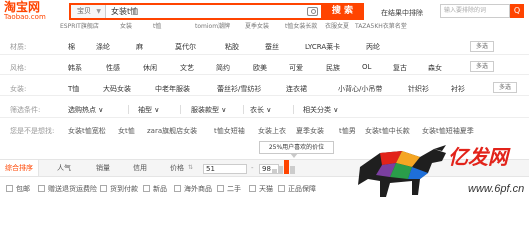  Describe the element at coordinates (103, 168) in the screenshot. I see `sort-sales-tab: 销量` at that location.